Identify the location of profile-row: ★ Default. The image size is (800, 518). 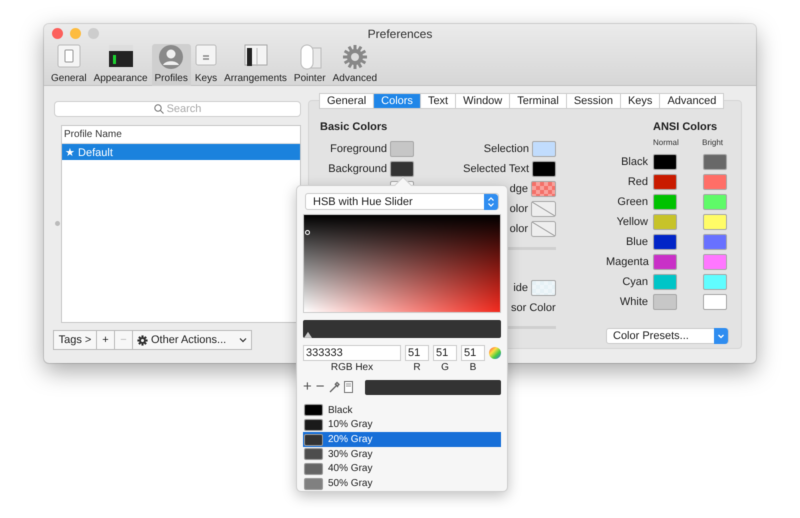
(181, 152).